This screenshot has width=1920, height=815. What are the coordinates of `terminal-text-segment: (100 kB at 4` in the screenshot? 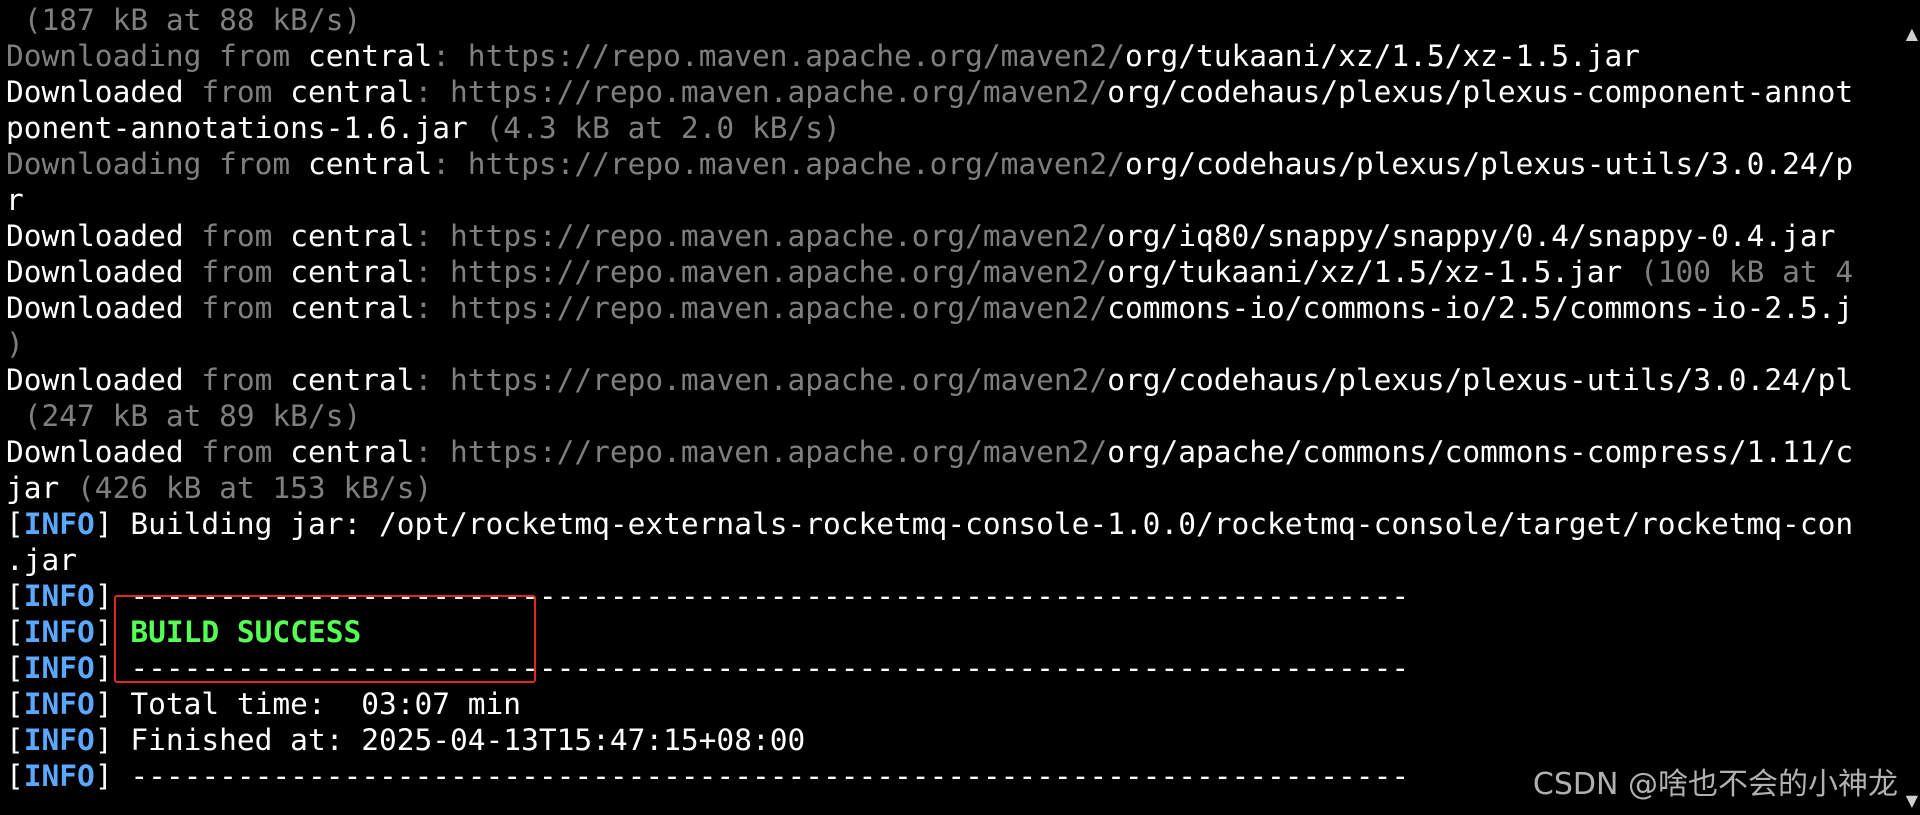 It's located at (1747, 272).